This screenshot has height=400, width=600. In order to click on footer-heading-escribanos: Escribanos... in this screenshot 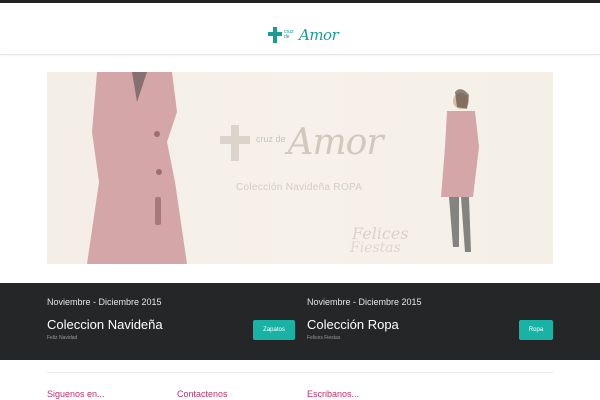, I will do `click(333, 394)`.